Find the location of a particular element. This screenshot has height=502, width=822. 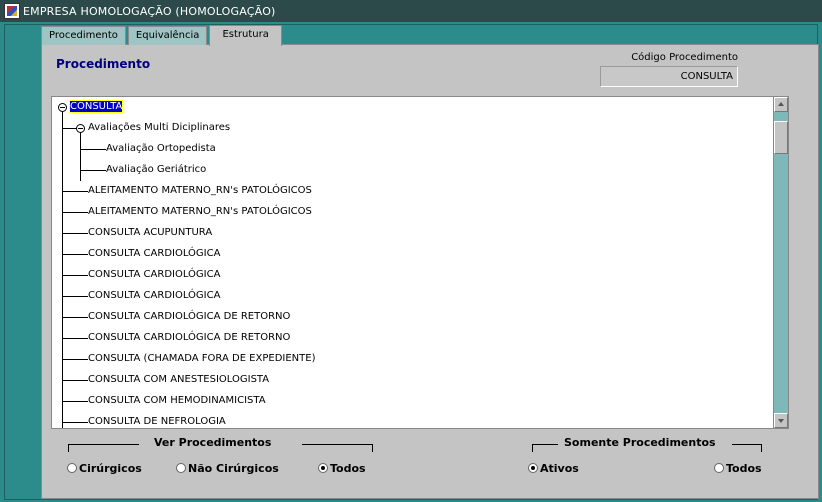

title-bar: EMPRESA HOMOLOGAÇÃO (HOMOLOGAÇÃO) is located at coordinates (411, 11).